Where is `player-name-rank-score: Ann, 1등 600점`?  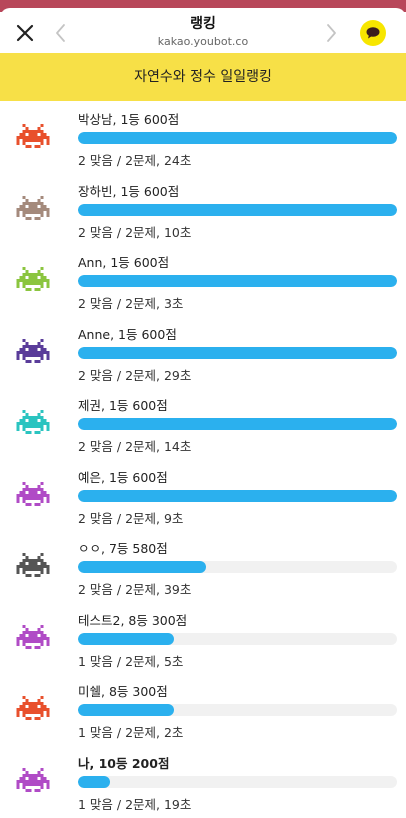 player-name-rank-score: Ann, 1등 600점 is located at coordinates (124, 262).